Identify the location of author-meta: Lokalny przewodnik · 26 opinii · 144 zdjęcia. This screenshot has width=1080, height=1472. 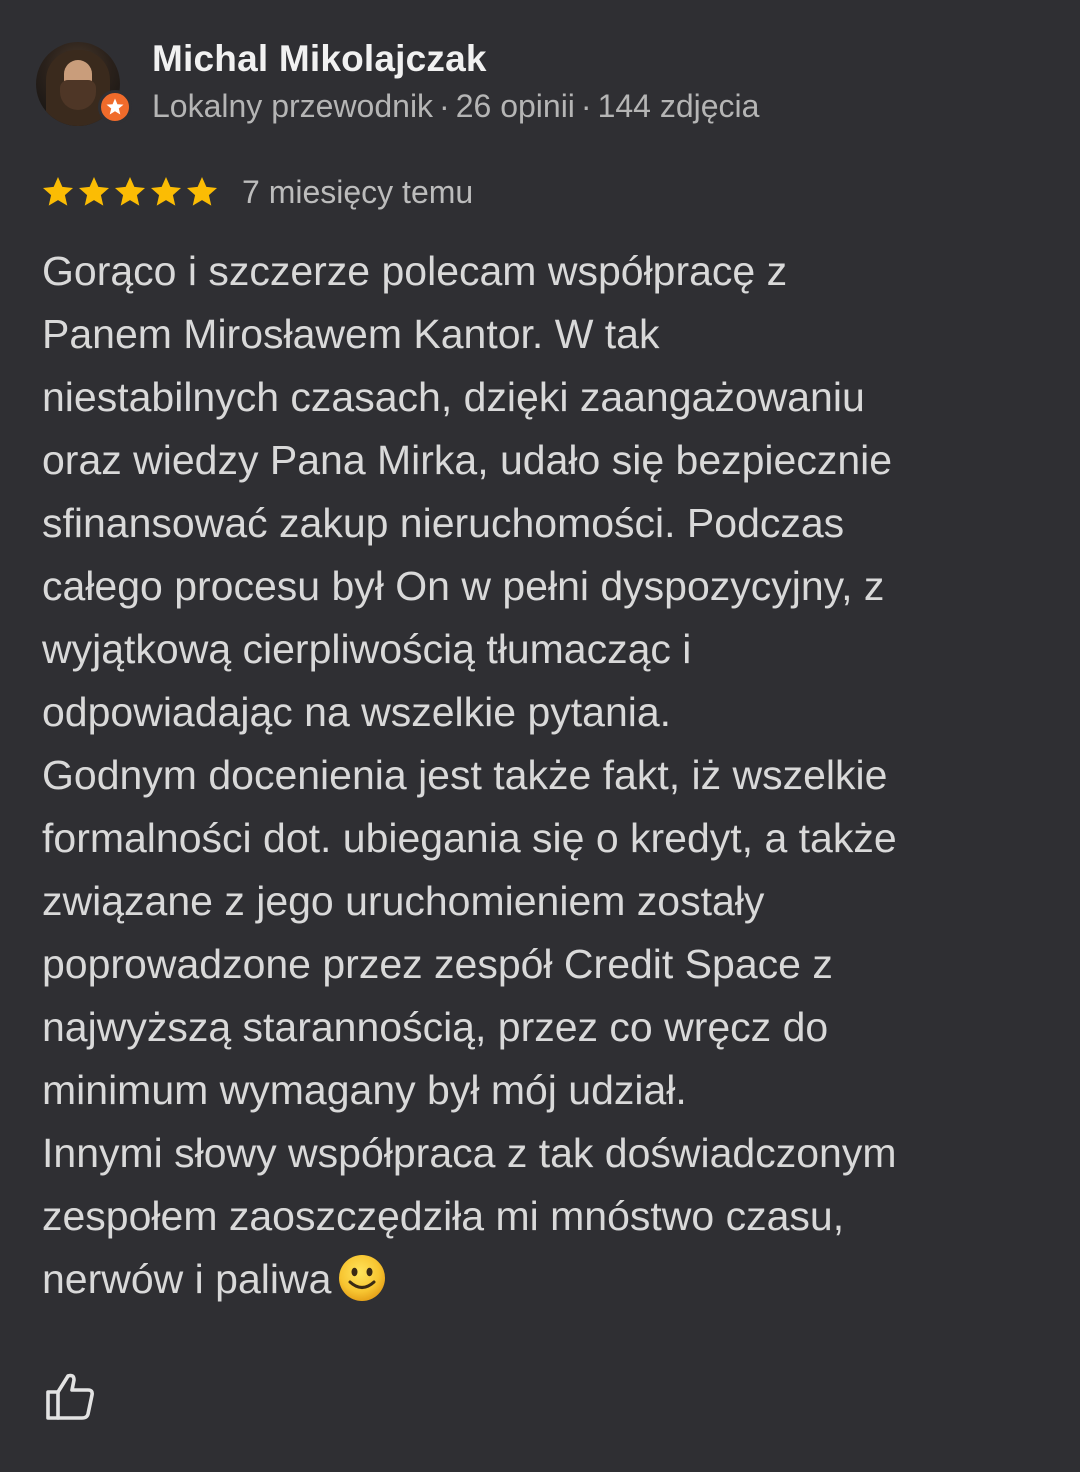
(455, 106).